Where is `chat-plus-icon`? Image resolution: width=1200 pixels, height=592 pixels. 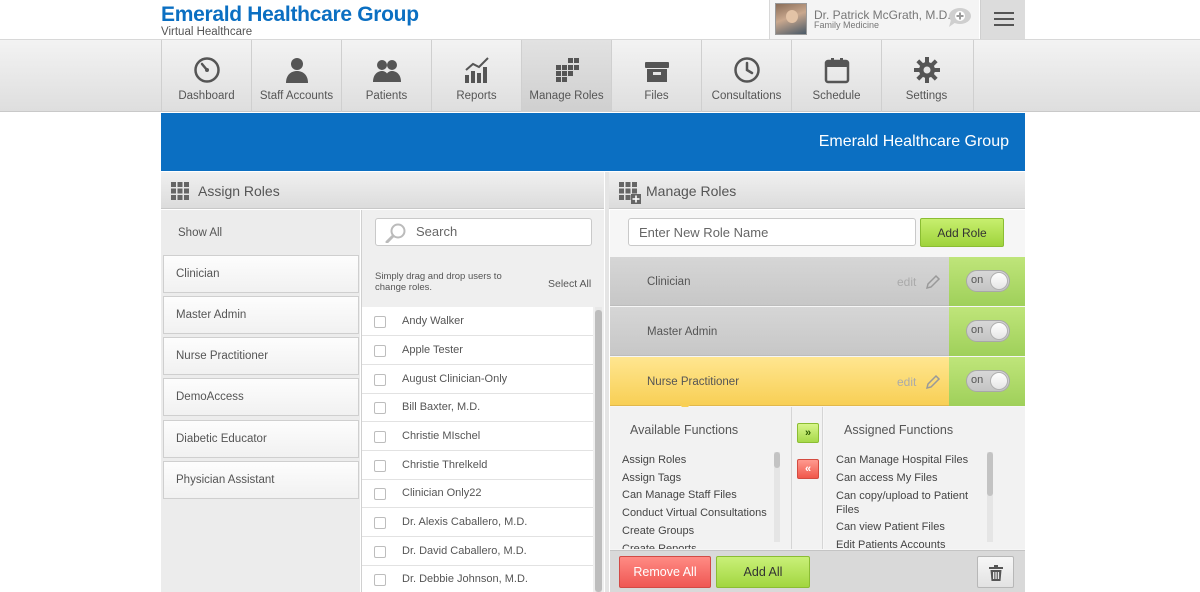
chat-plus-icon is located at coordinates (959, 18).